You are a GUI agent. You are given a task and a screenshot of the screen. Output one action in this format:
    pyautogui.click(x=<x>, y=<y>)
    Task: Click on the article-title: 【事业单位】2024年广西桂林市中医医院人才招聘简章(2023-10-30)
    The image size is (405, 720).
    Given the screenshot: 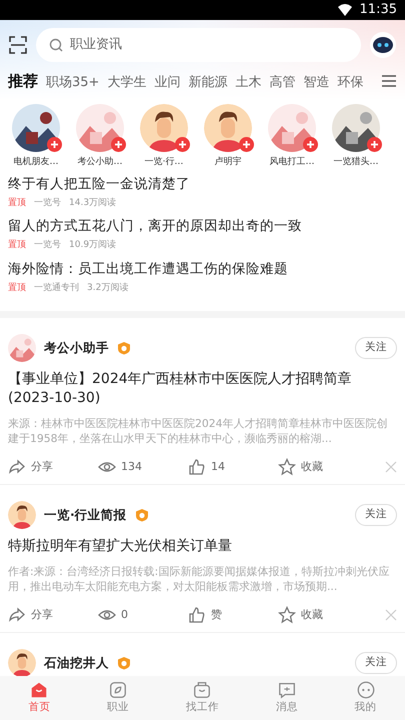 What is the action you would take?
    pyautogui.click(x=202, y=389)
    